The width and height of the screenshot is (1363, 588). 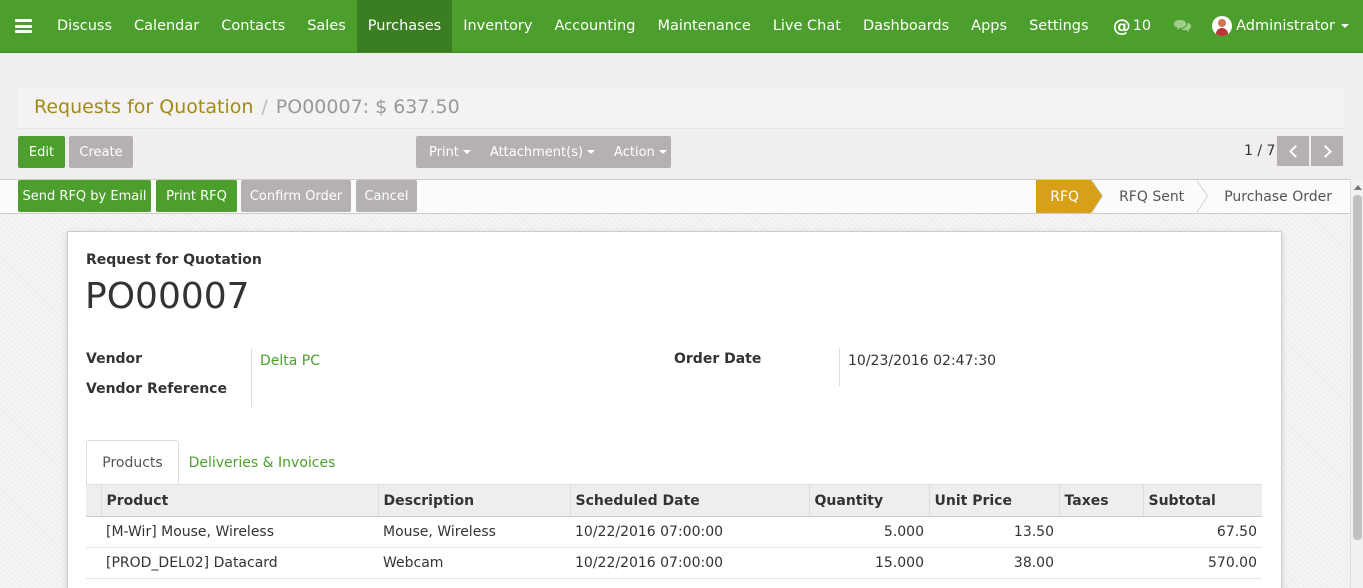 What do you see at coordinates (594, 26) in the screenshot?
I see `nav-item-accounting: Accounting` at bounding box center [594, 26].